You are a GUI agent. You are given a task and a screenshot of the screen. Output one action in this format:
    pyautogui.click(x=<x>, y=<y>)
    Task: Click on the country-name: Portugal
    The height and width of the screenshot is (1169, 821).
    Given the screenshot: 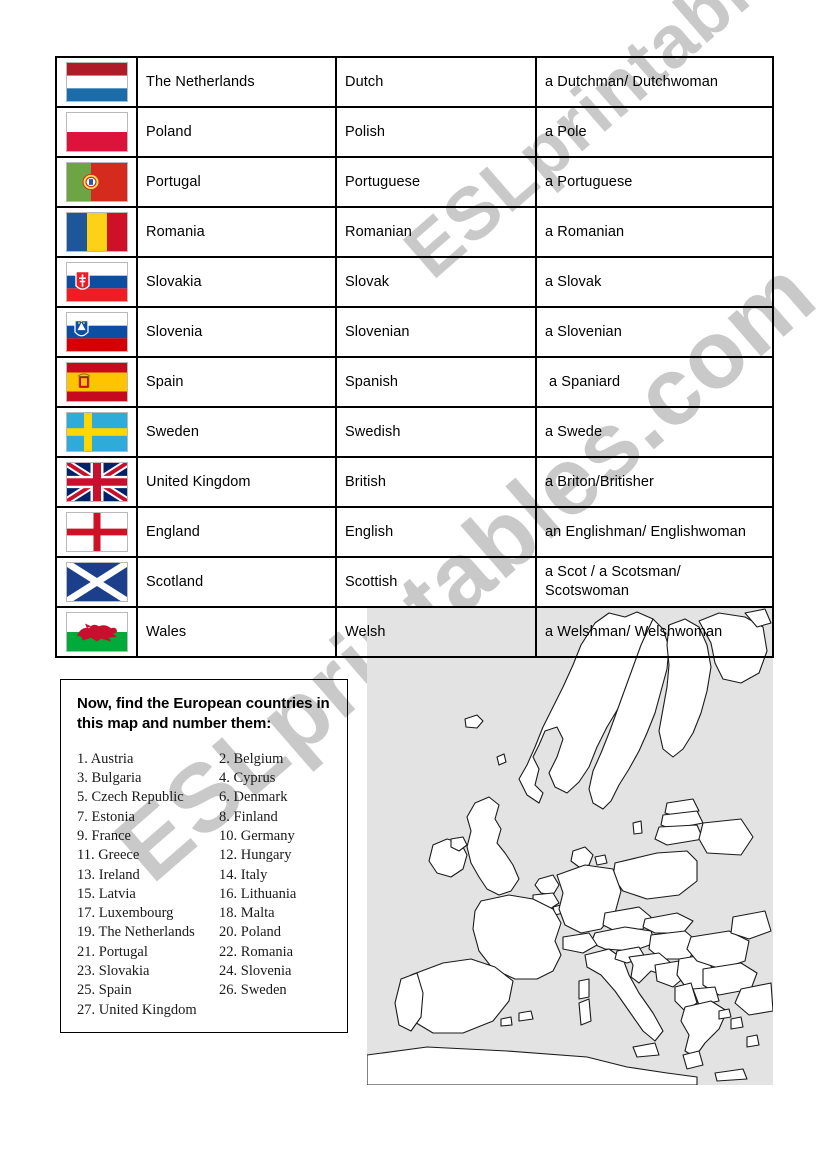 What is the action you would take?
    pyautogui.click(x=173, y=181)
    